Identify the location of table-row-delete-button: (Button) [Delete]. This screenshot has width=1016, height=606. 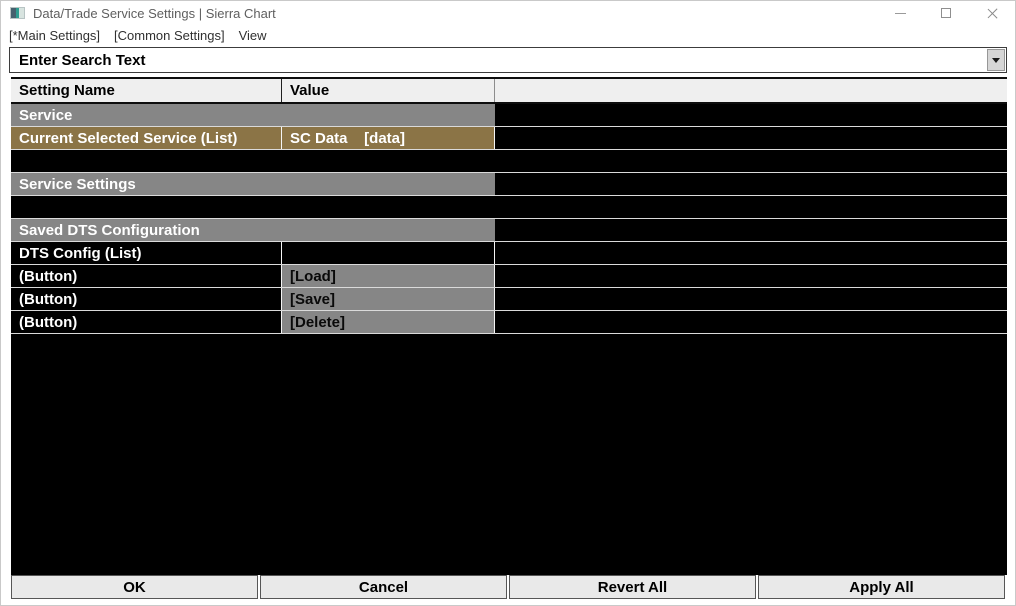
(509, 322).